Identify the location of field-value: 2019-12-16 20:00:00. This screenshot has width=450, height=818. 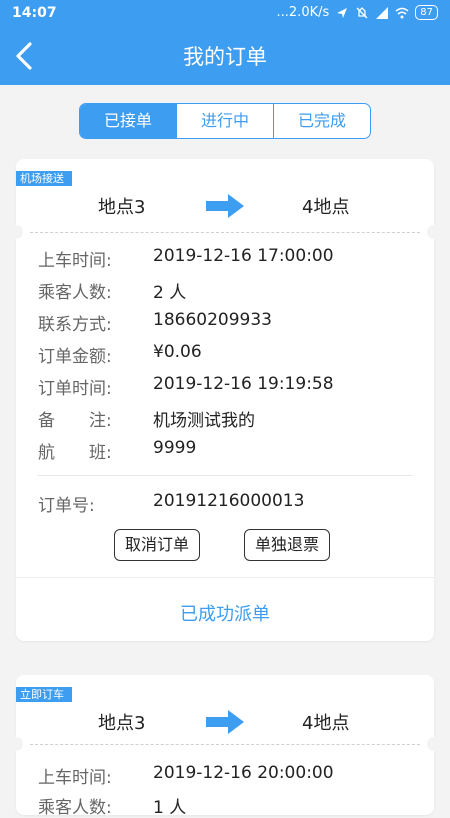
(243, 773).